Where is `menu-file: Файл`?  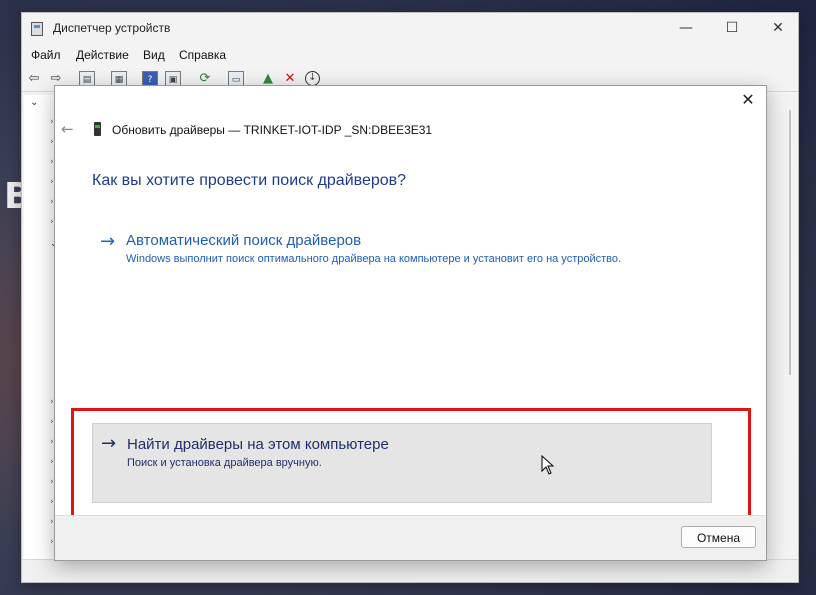 menu-file: Файл is located at coordinates (46, 55).